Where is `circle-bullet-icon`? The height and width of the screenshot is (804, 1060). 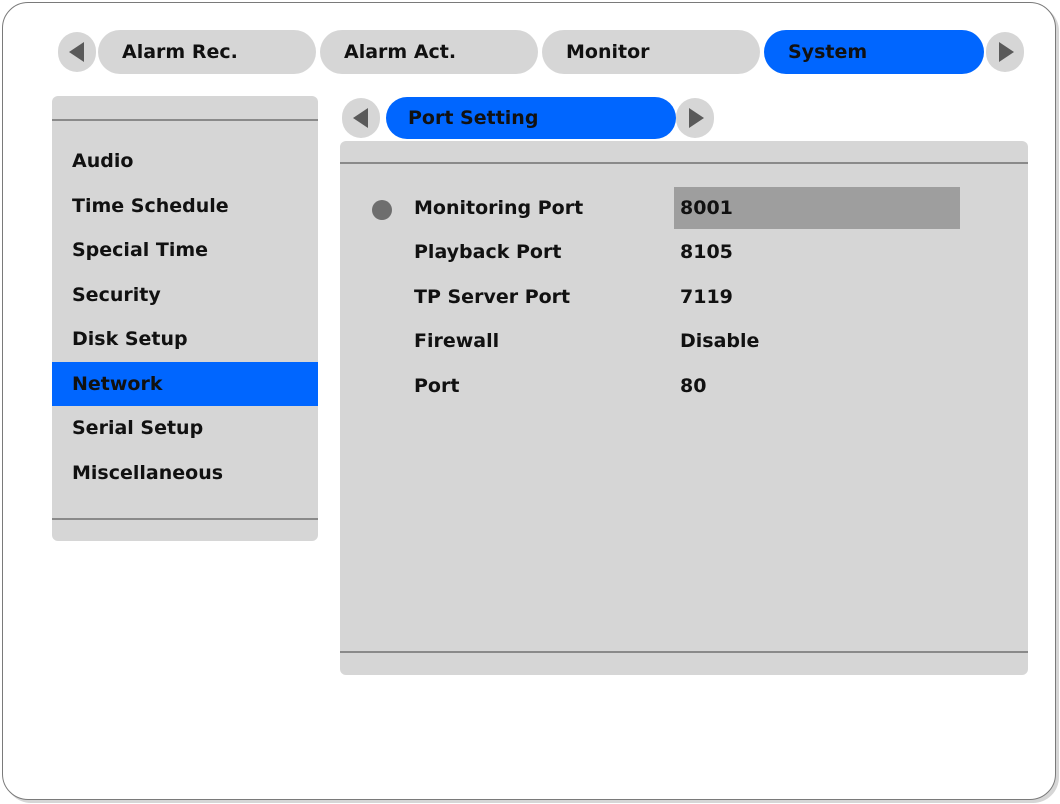
circle-bullet-icon is located at coordinates (382, 210).